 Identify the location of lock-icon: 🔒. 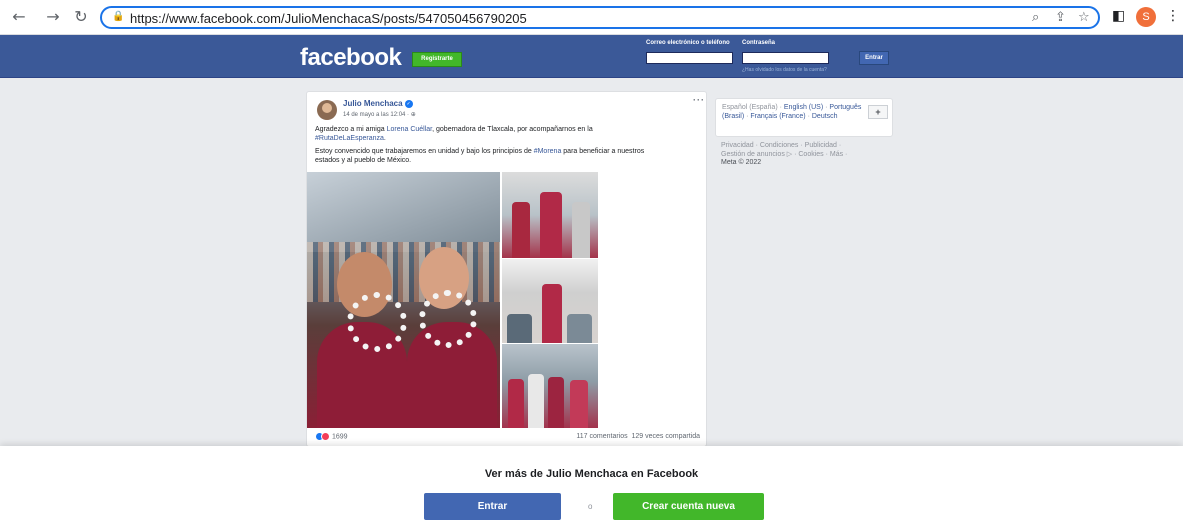
(118, 16).